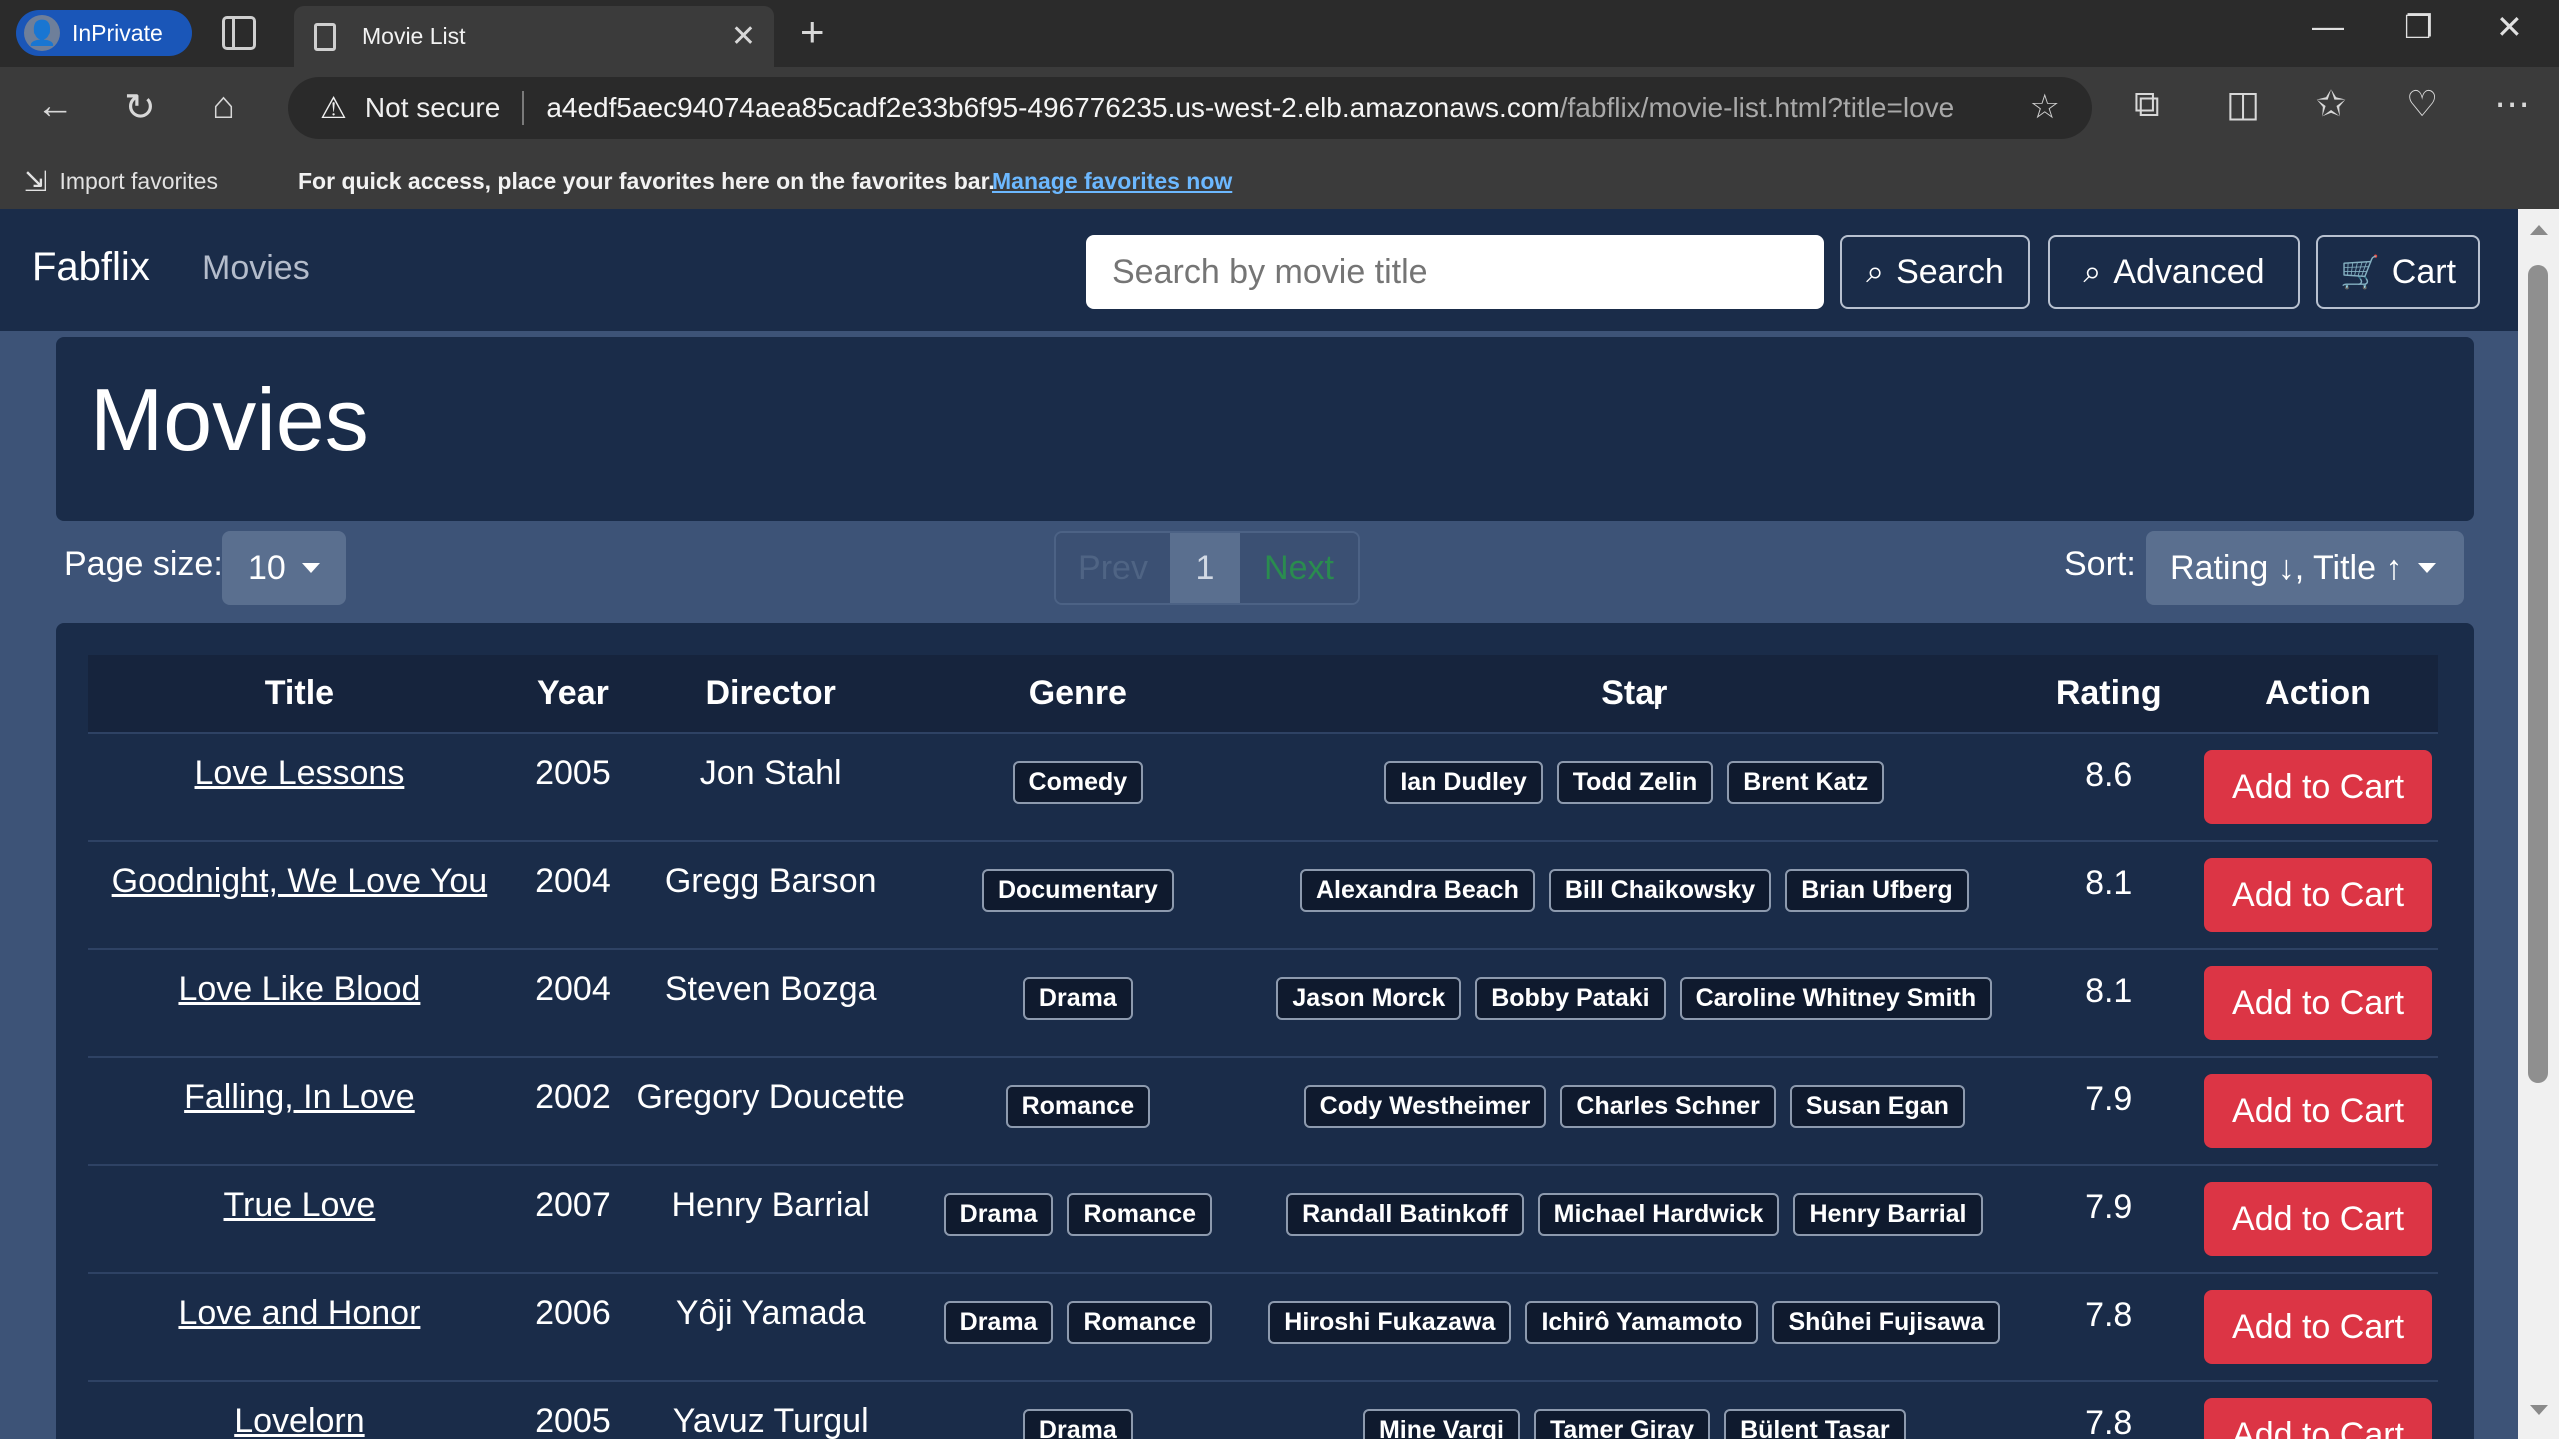 This screenshot has height=1439, width=2559. I want to click on movie-title-link: Love Like Blood, so click(299, 989).